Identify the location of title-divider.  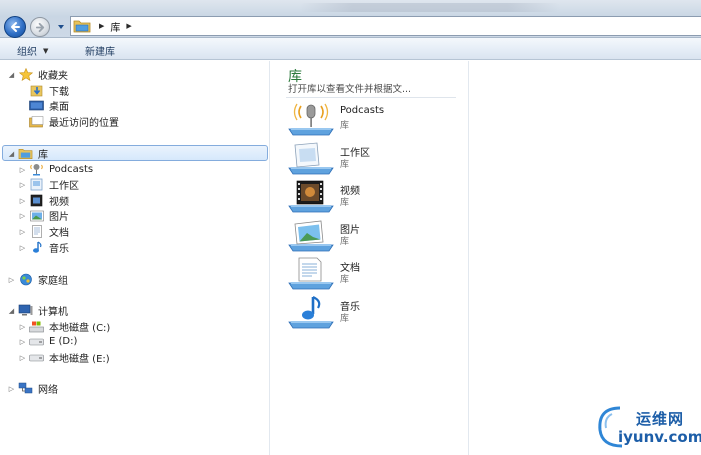
(371, 97).